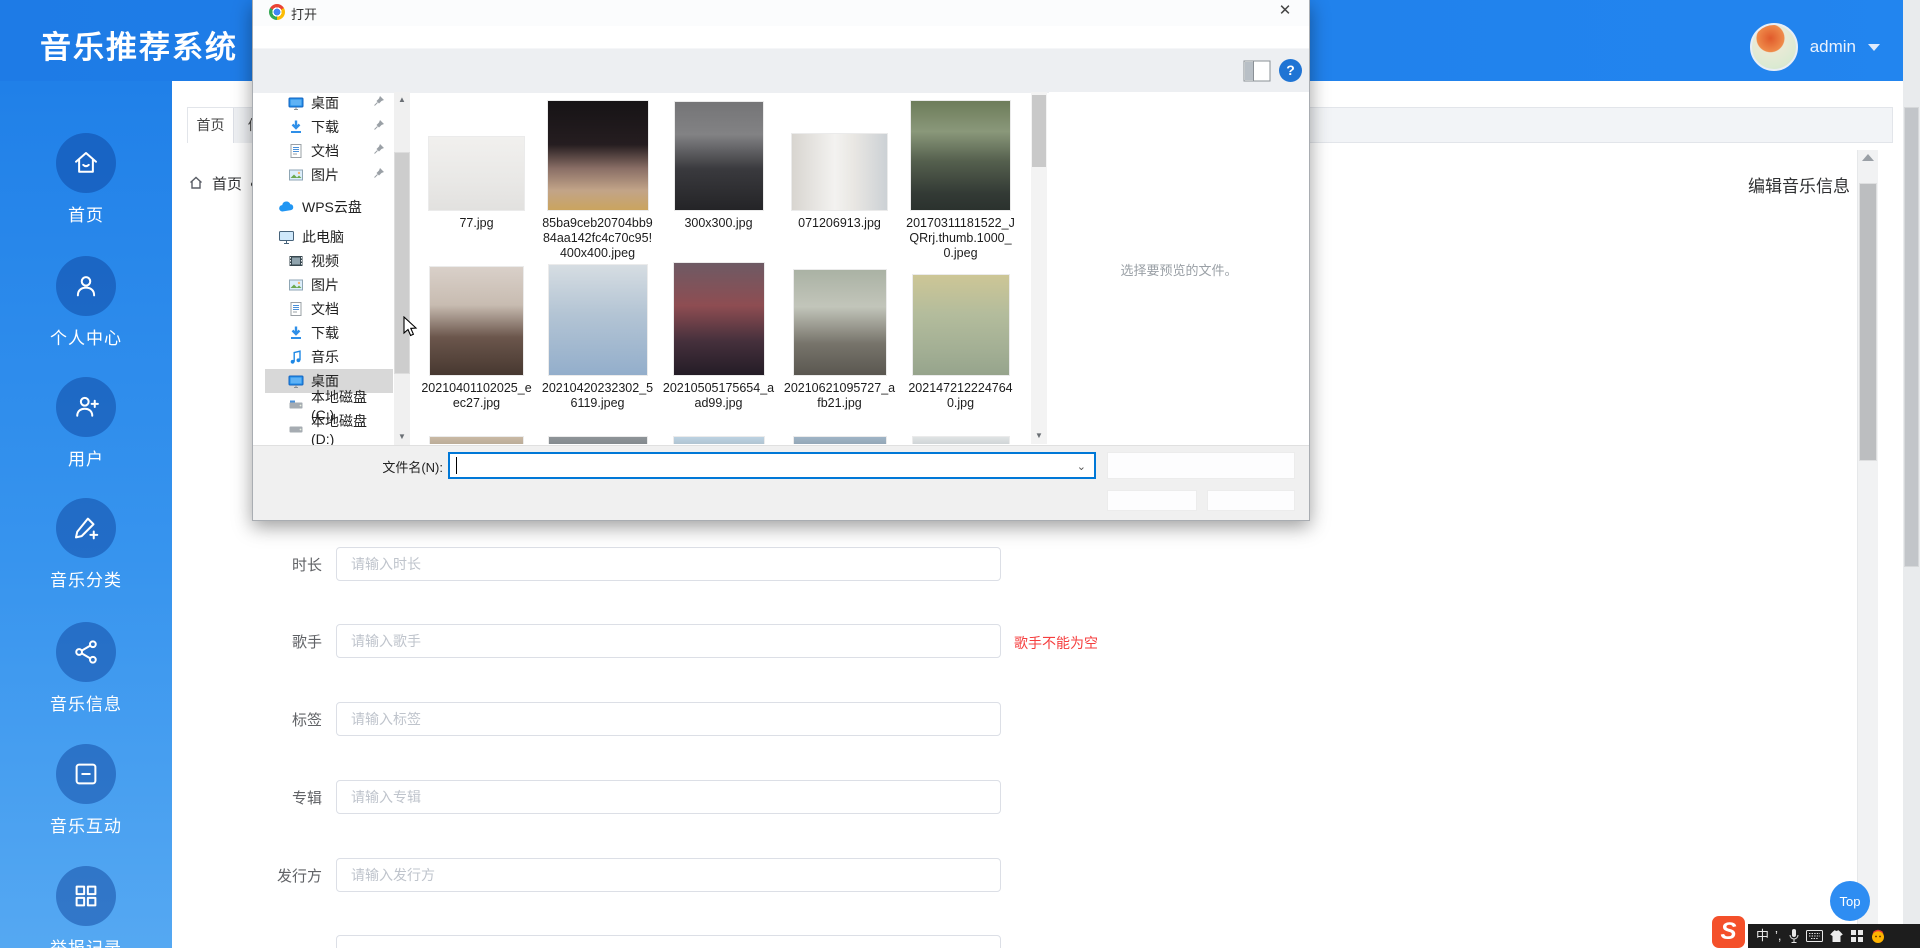  What do you see at coordinates (1201, 465) in the screenshot?
I see `file-type-select` at bounding box center [1201, 465].